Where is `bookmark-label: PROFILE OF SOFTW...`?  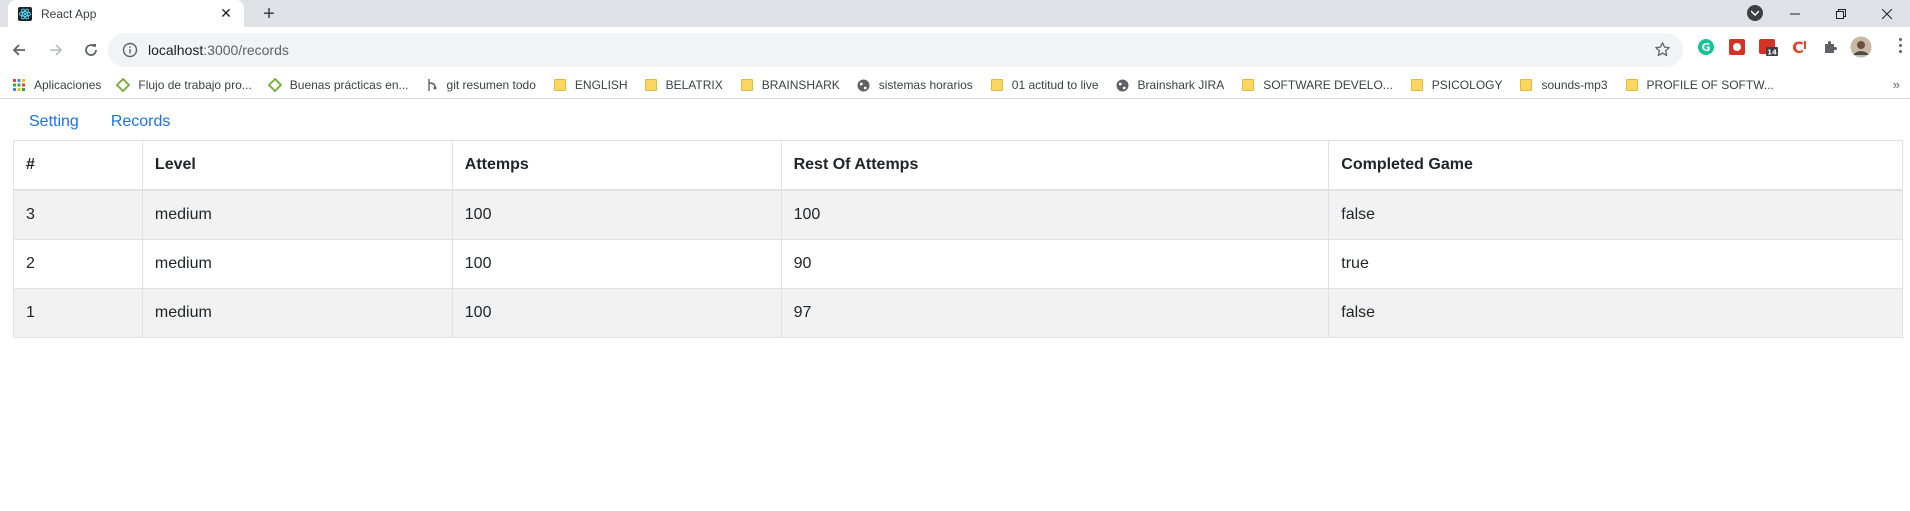
bookmark-label: PROFILE OF SOFTW... is located at coordinates (1710, 85).